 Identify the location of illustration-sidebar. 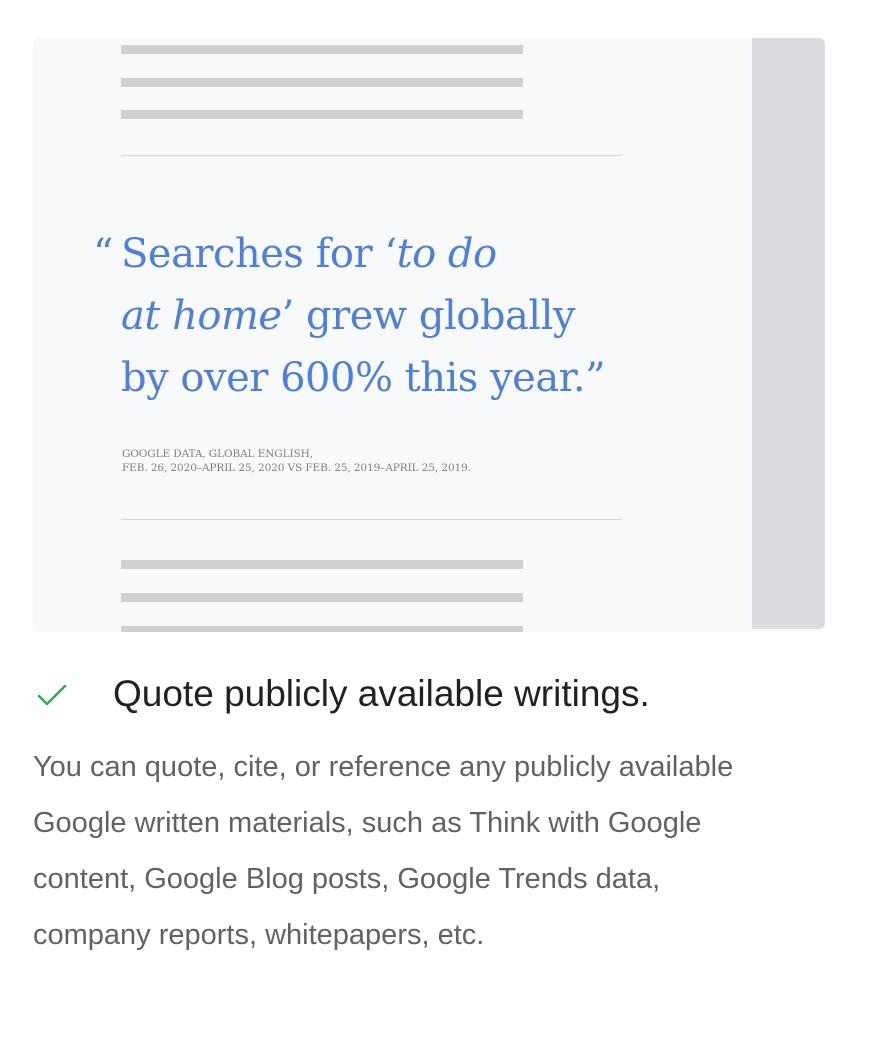
(788, 333).